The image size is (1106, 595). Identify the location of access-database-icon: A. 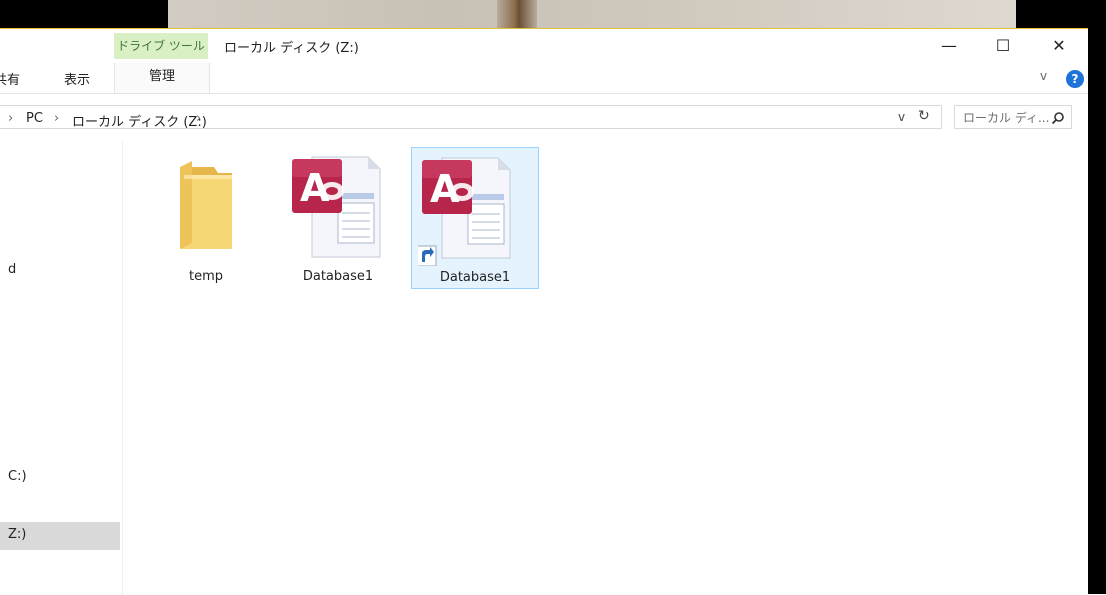
(338, 209).